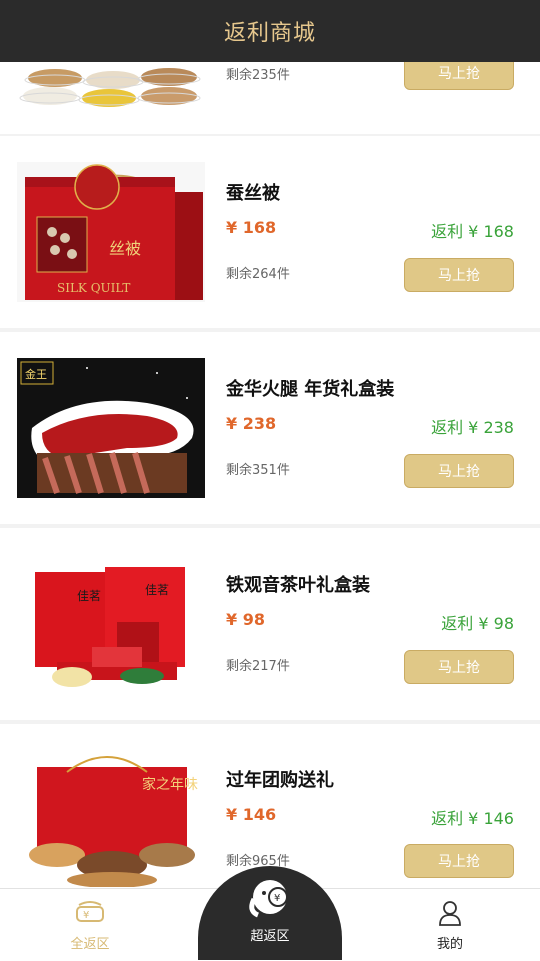  Describe the element at coordinates (270, 936) in the screenshot. I see `tab-label: 超返区` at that location.